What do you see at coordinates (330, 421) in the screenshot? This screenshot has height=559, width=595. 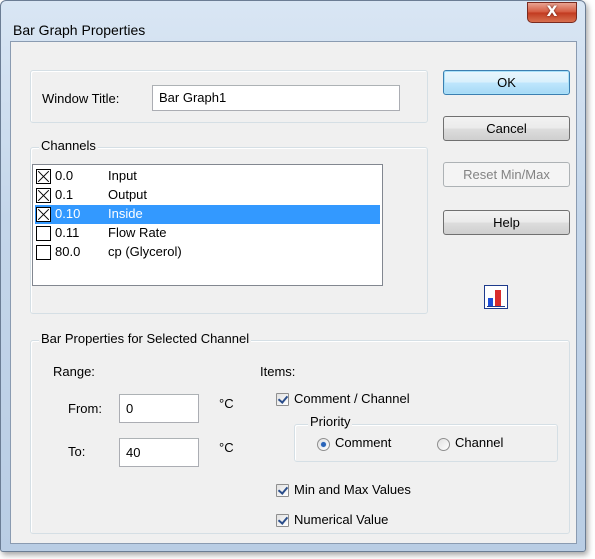 I see `priority-label: Priority` at bounding box center [330, 421].